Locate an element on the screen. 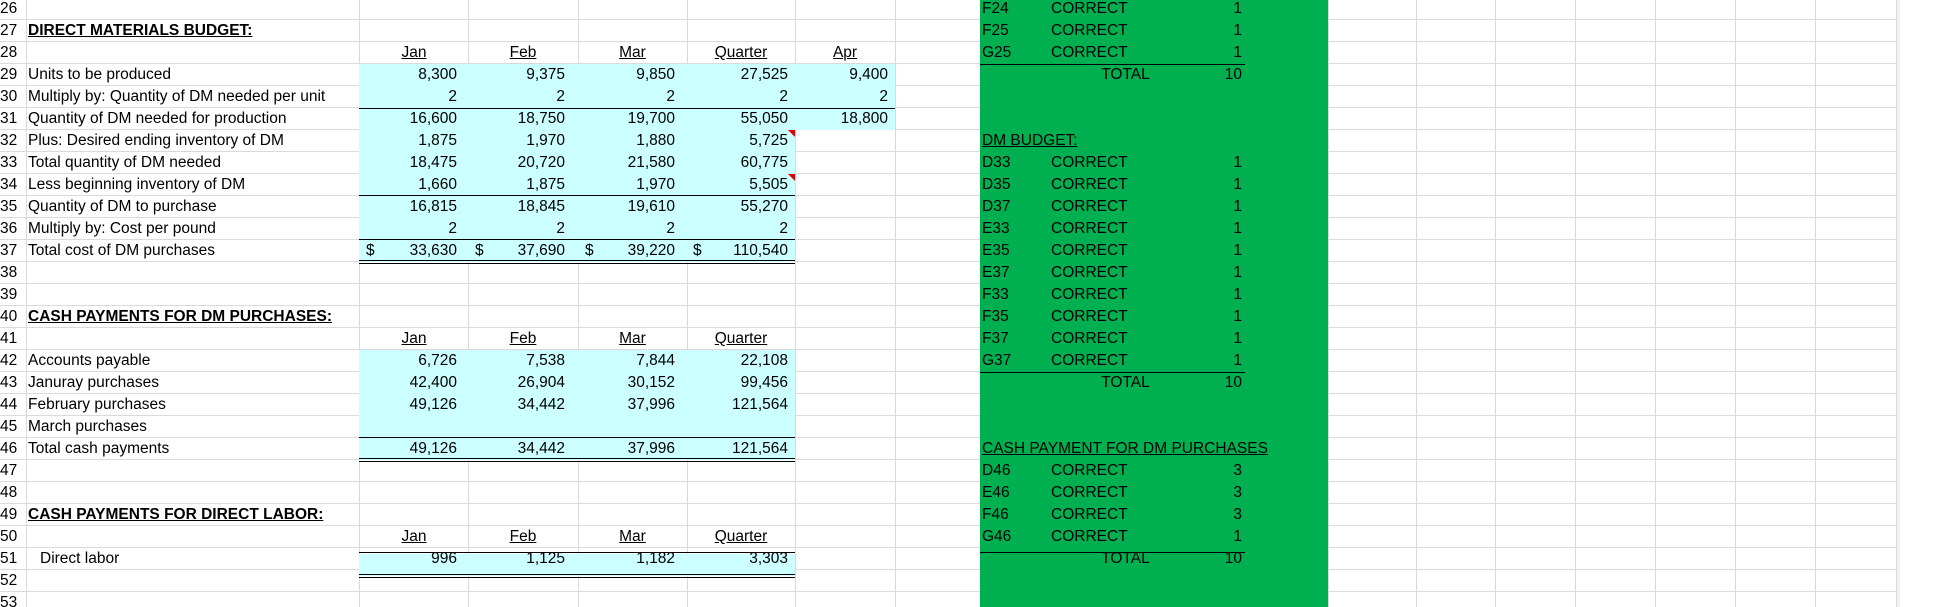  dm-budget-value: 18,845 is located at coordinates (519, 207).